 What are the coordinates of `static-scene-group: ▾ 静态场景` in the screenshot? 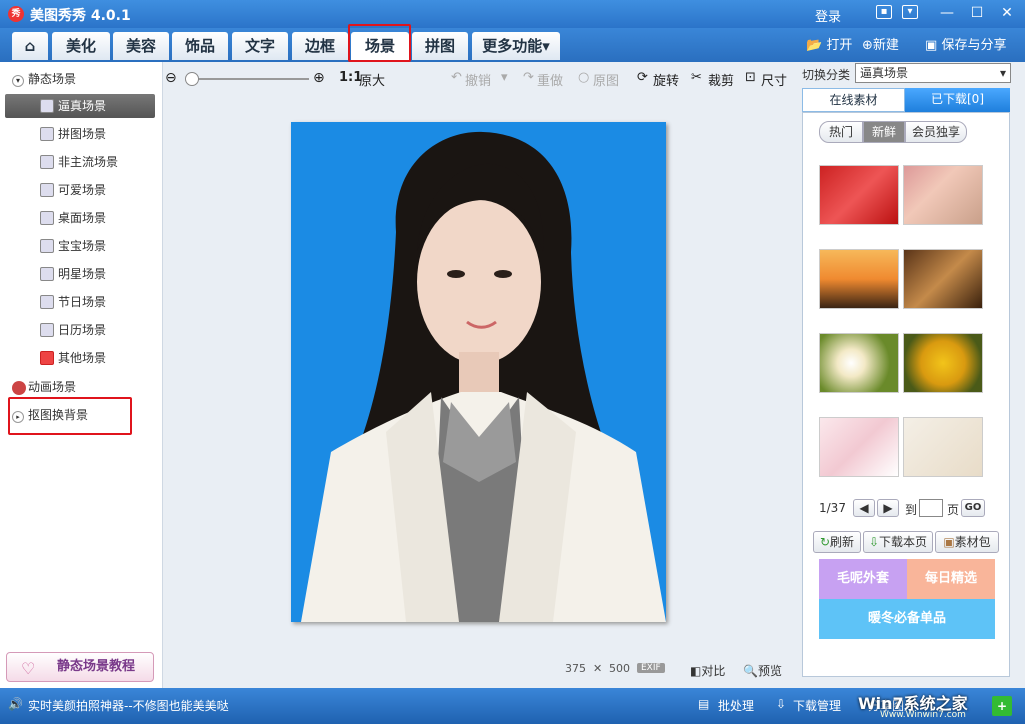 It's located at (44, 78).